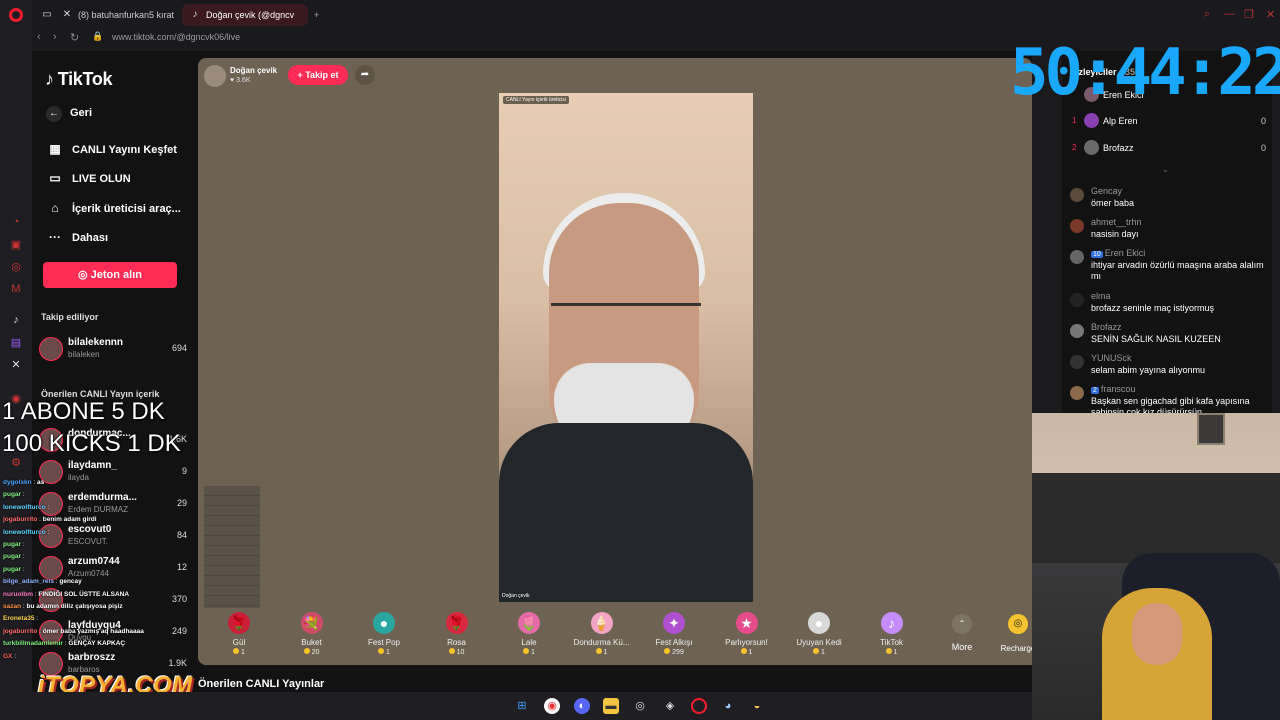 The height and width of the screenshot is (720, 1280). What do you see at coordinates (318, 15) in the screenshot?
I see `new-tab-button: +` at bounding box center [318, 15].